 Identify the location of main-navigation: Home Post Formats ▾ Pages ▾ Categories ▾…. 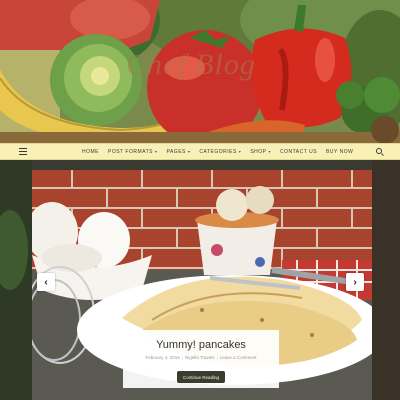
(200, 151).